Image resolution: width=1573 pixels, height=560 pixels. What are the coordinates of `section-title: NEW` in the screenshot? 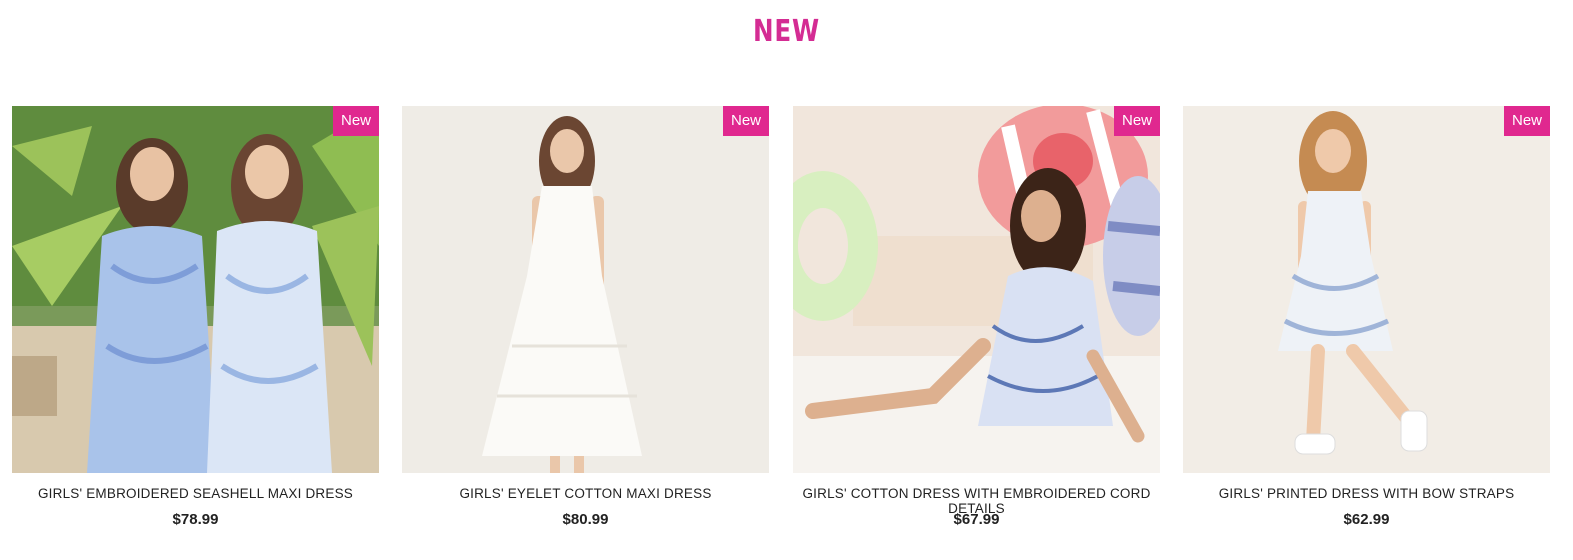 It's located at (786, 31).